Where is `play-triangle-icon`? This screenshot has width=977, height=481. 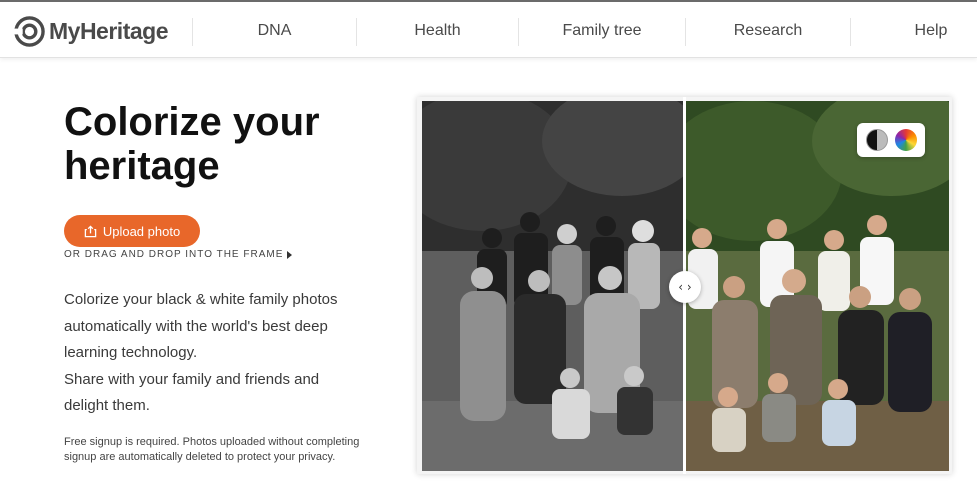 play-triangle-icon is located at coordinates (290, 254).